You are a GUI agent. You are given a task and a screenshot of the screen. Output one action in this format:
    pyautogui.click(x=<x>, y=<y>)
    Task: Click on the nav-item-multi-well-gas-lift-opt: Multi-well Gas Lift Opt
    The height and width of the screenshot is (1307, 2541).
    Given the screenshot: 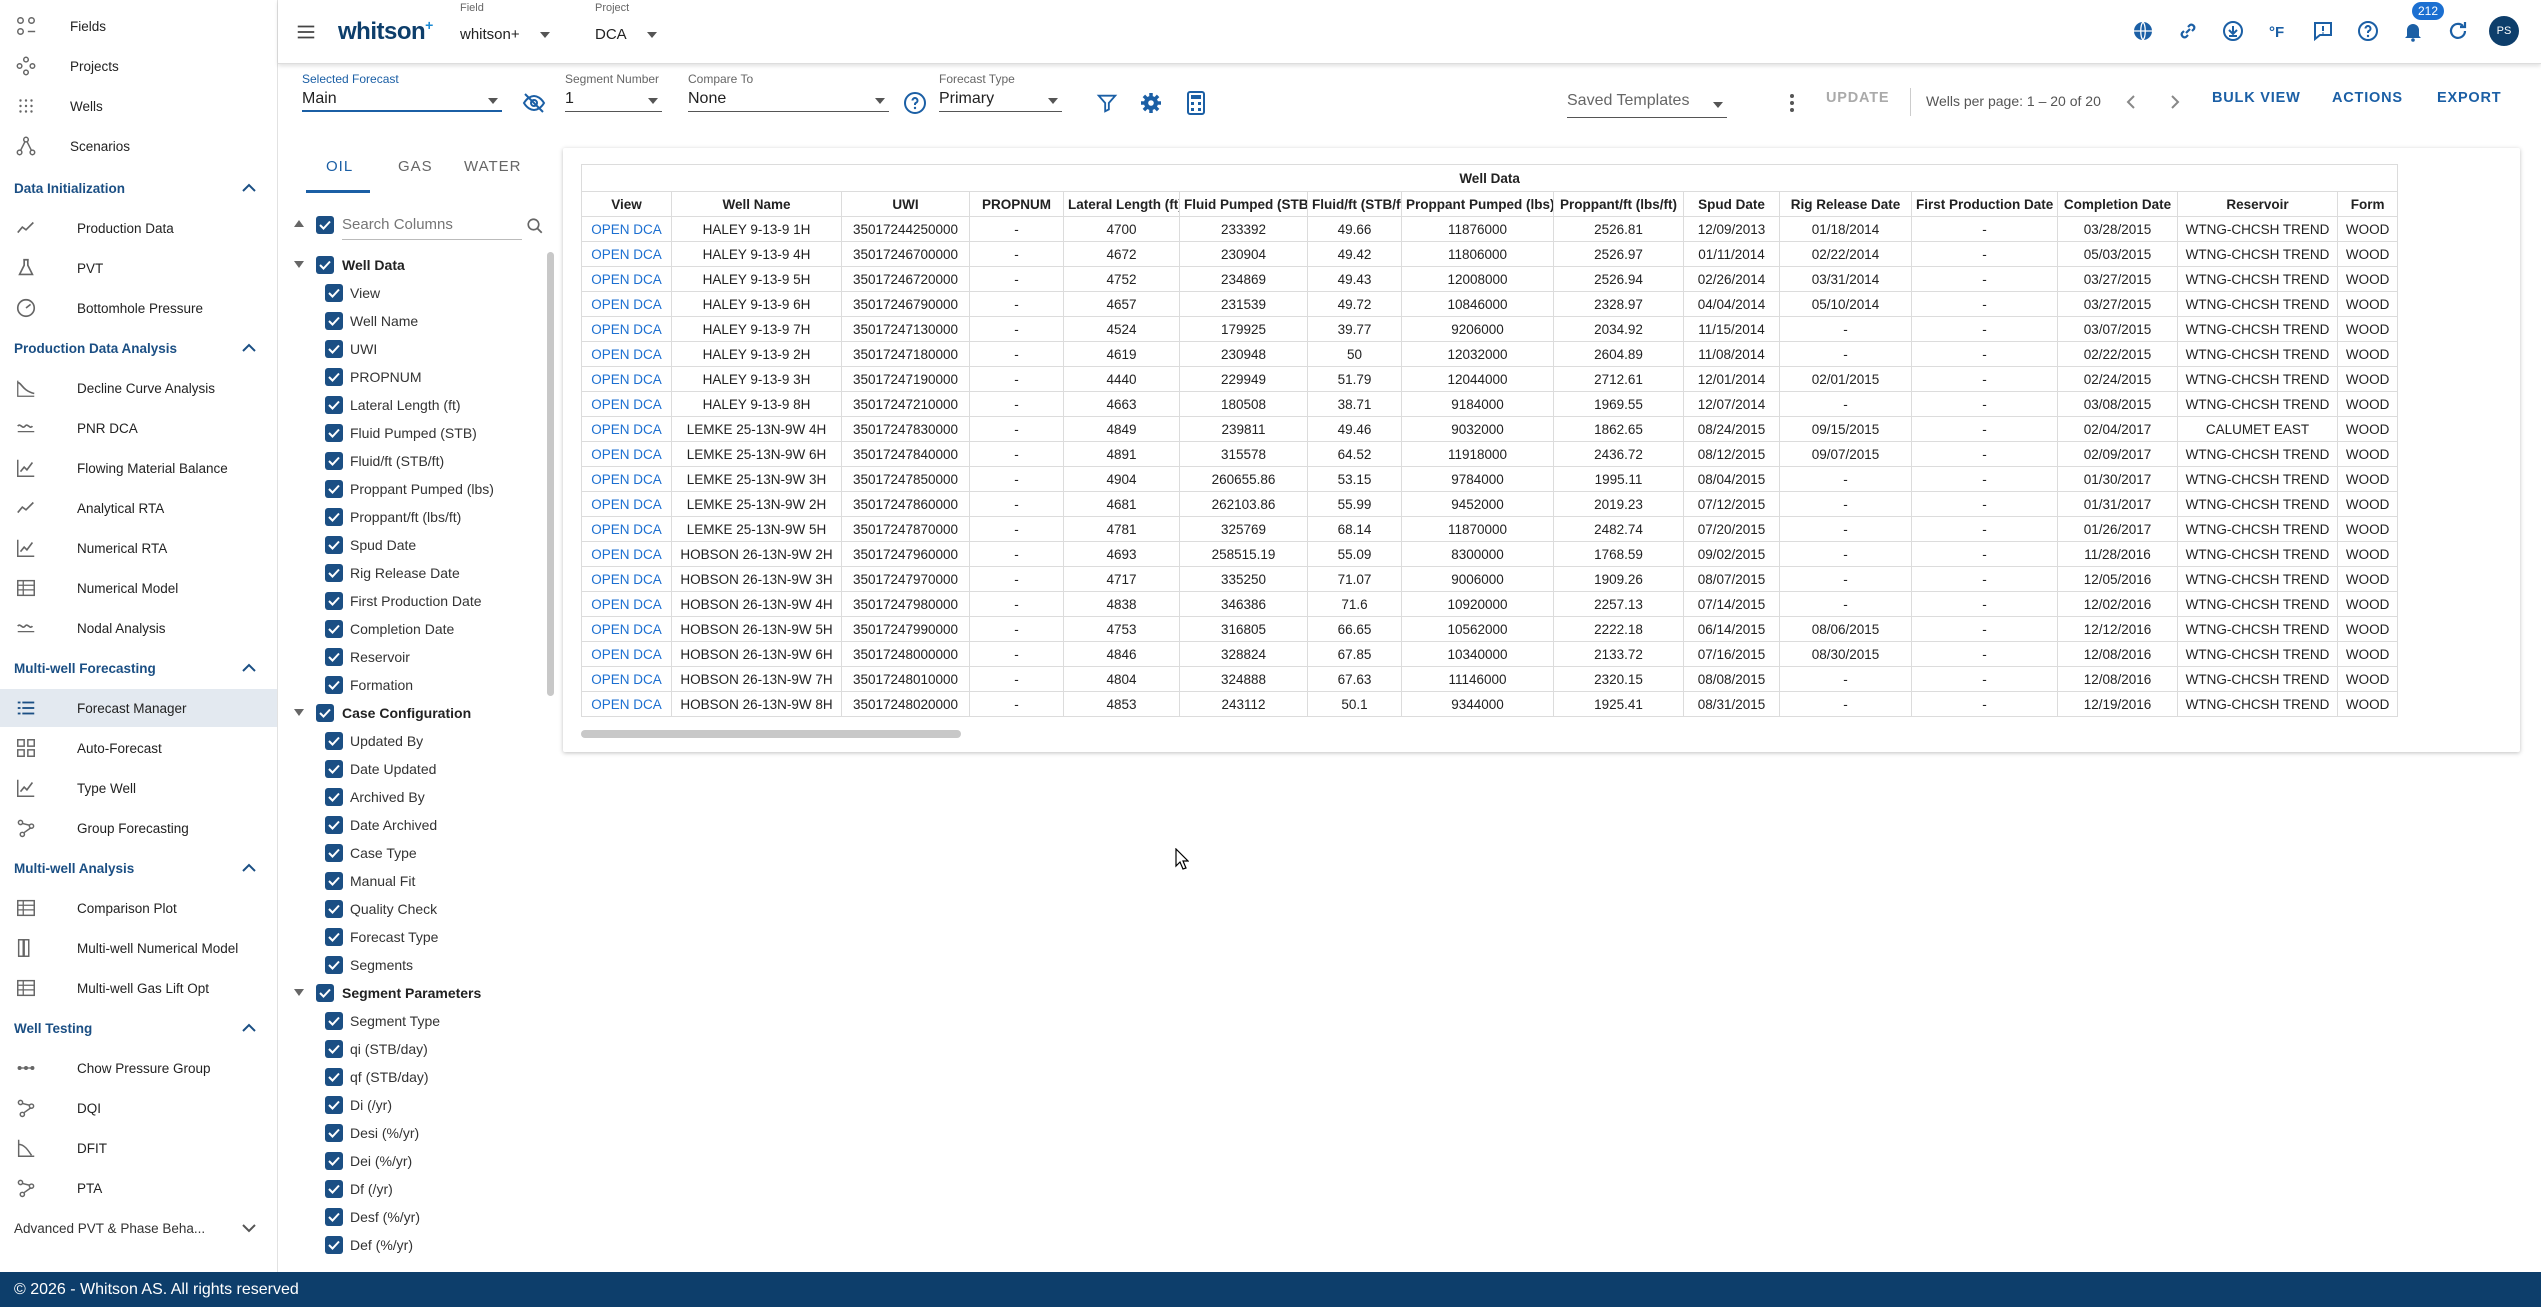 What is the action you would take?
    pyautogui.click(x=138, y=988)
    